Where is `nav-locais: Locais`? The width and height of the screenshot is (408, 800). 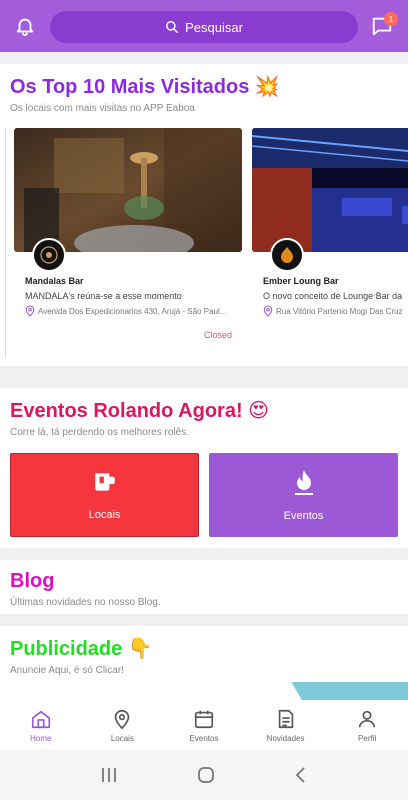
nav-locais: Locais is located at coordinates (123, 725).